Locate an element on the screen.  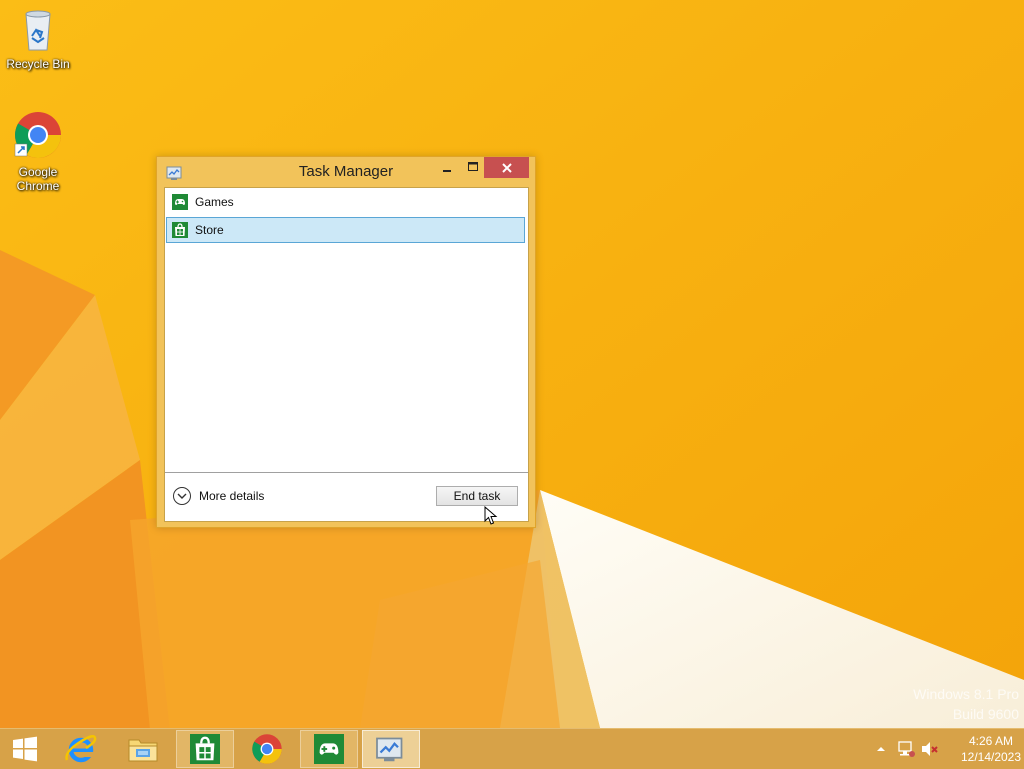
more-details-toggle: More details is located at coordinates (218, 496).